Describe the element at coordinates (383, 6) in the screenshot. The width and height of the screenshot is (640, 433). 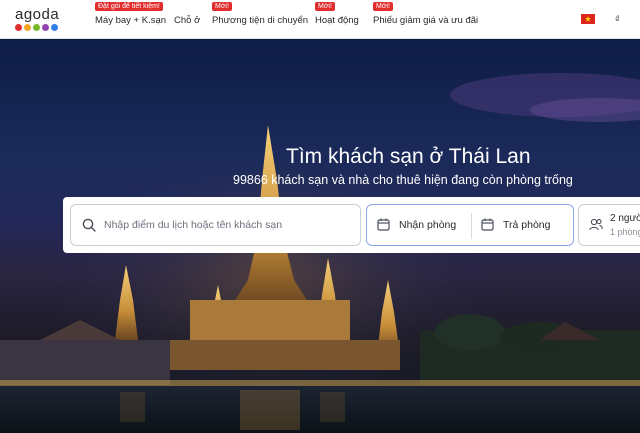
I see `nav-badge-deals: Mới!` at that location.